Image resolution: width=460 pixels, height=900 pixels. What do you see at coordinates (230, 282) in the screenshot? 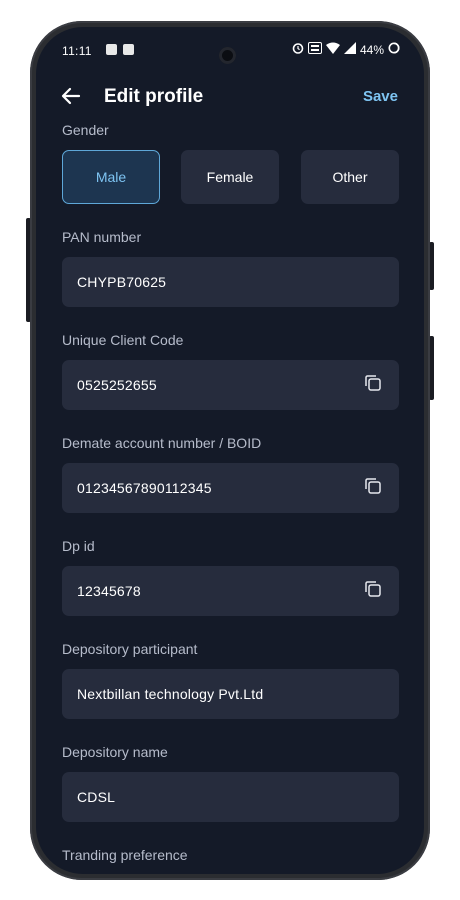
I see `pan-field: CHYPB70625` at bounding box center [230, 282].